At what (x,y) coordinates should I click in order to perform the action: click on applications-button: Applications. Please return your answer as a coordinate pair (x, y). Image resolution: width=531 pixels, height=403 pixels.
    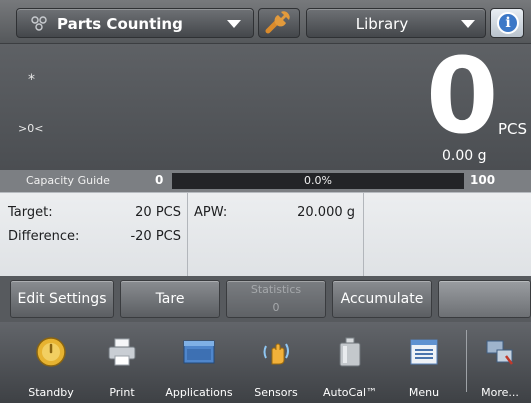
    Looking at the image, I should click on (199, 362).